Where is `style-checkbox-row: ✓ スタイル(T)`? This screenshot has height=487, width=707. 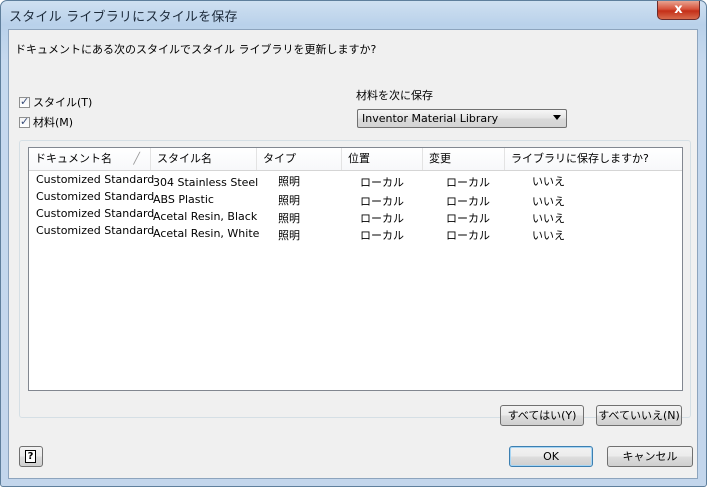 style-checkbox-row: ✓ スタイル(T) is located at coordinates (55, 102).